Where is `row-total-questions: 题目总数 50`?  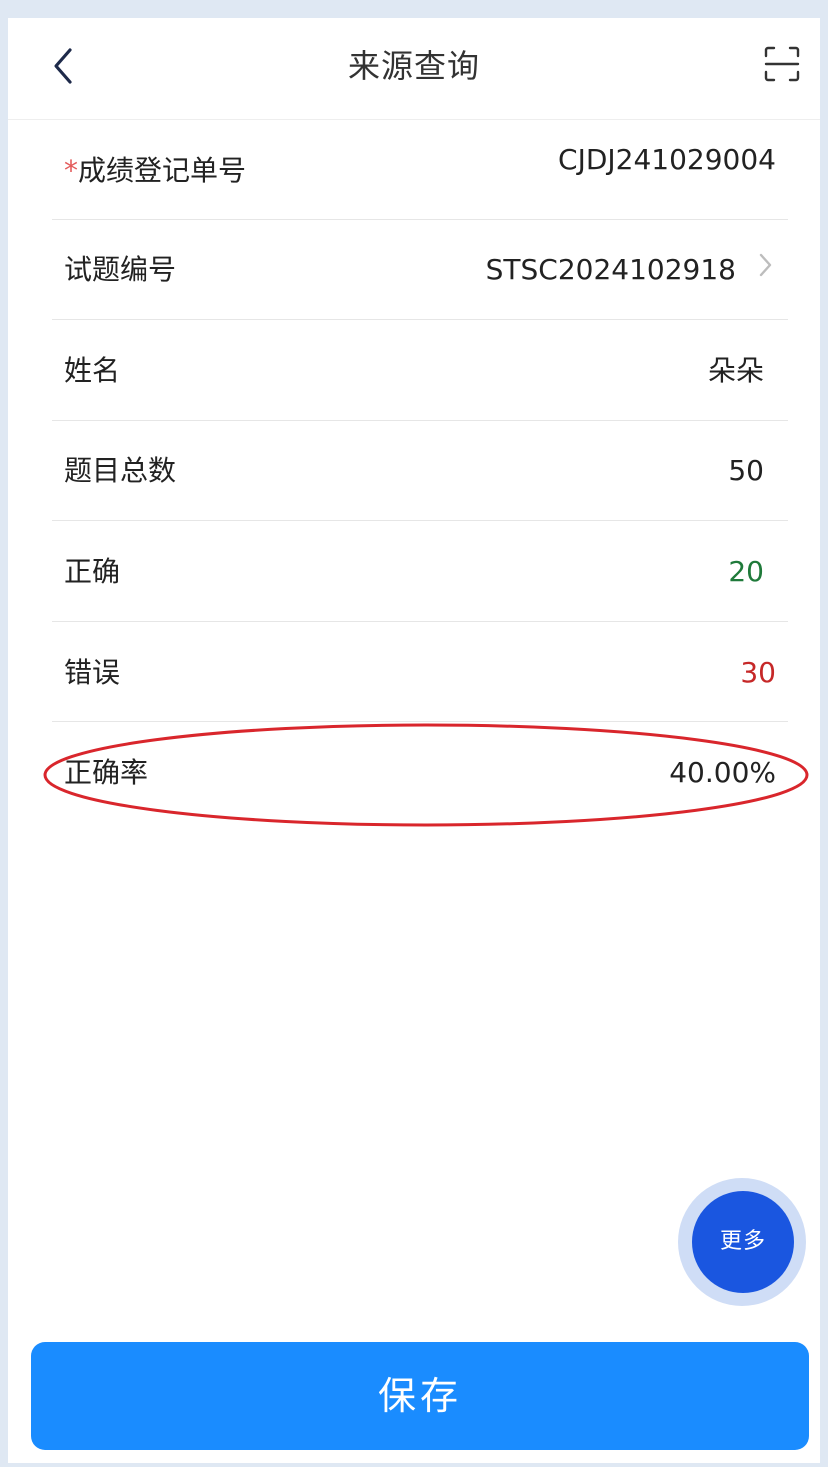
row-total-questions: 题目总数 50 is located at coordinates (420, 471).